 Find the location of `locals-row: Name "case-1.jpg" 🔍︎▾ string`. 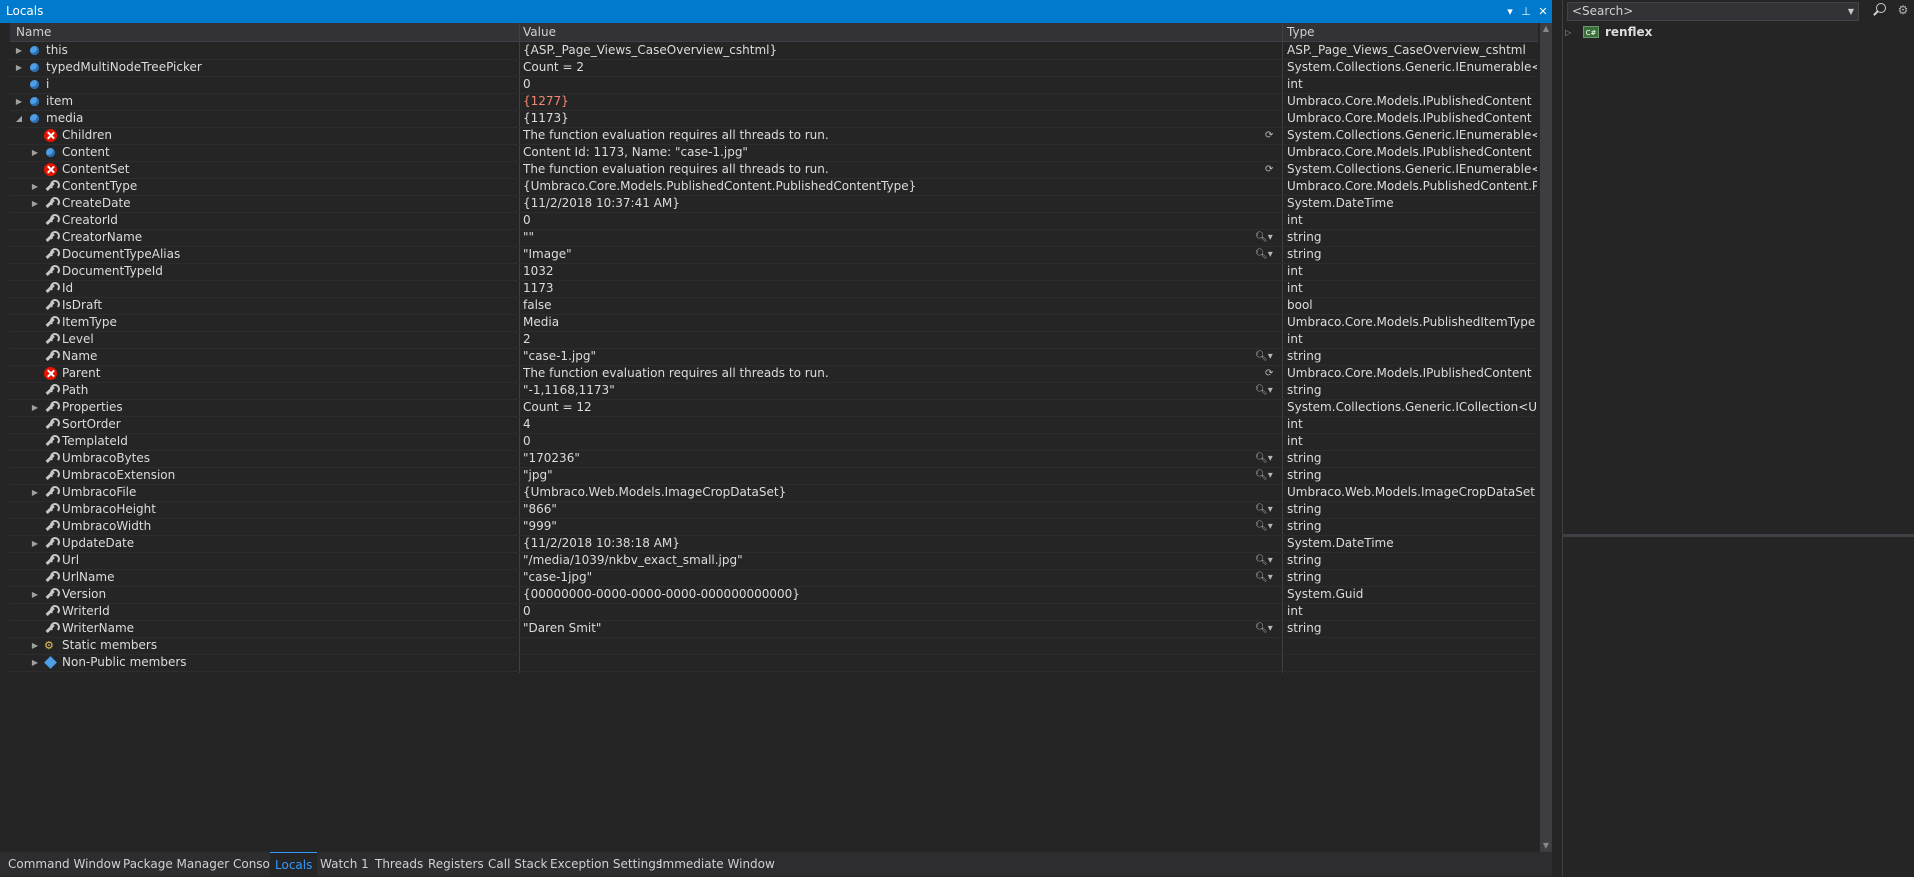

locals-row: Name "case-1.jpg" 🔍︎▾ string is located at coordinates (774, 357).